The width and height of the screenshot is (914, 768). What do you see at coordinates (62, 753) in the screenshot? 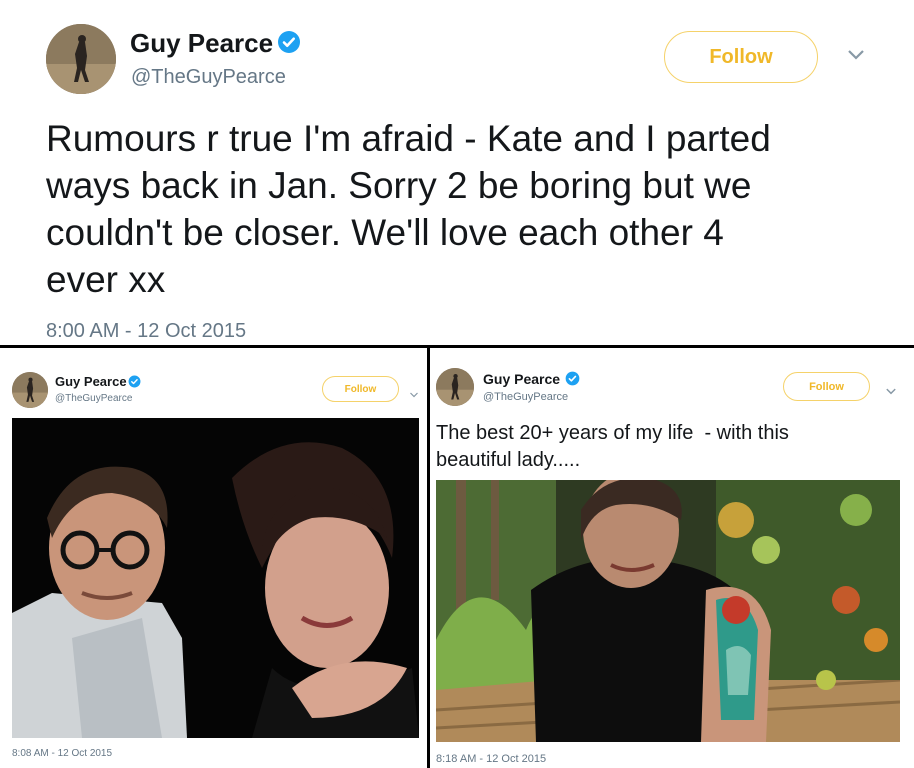
I see `tweet-timestamp: 8:08 AM - 12 Oct 2015` at bounding box center [62, 753].